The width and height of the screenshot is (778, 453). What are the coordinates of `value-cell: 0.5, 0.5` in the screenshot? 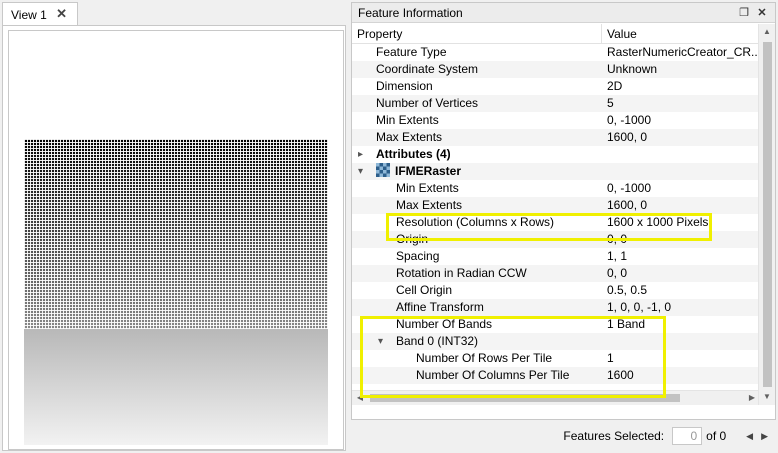 It's located at (627, 290).